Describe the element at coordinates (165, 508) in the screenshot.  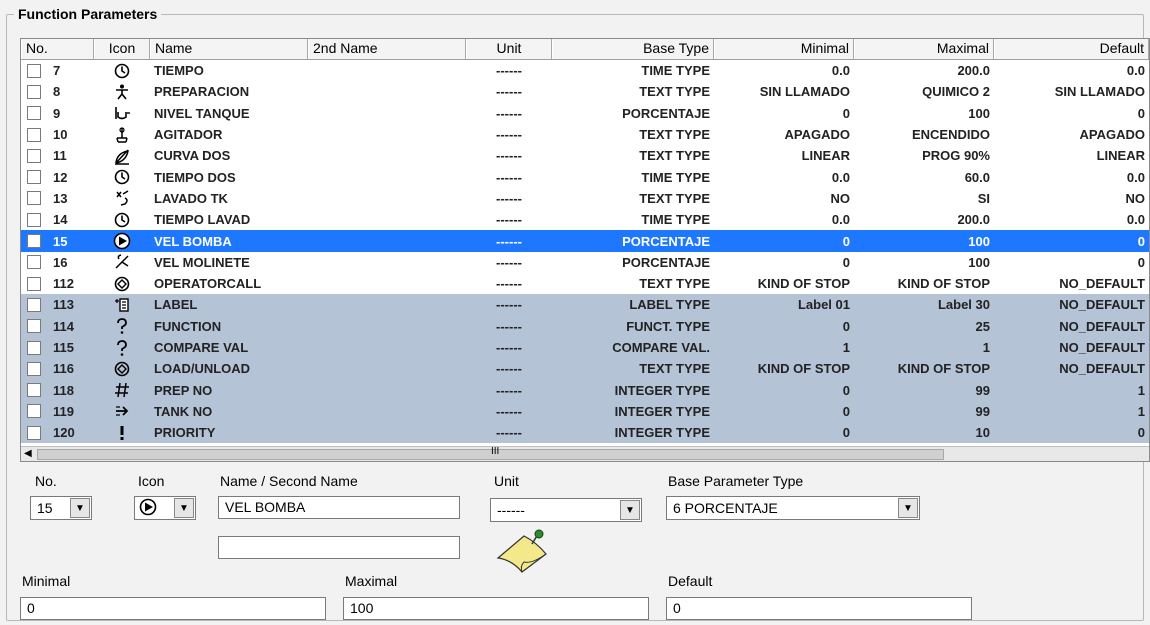
I see `icon-select: ▼` at that location.